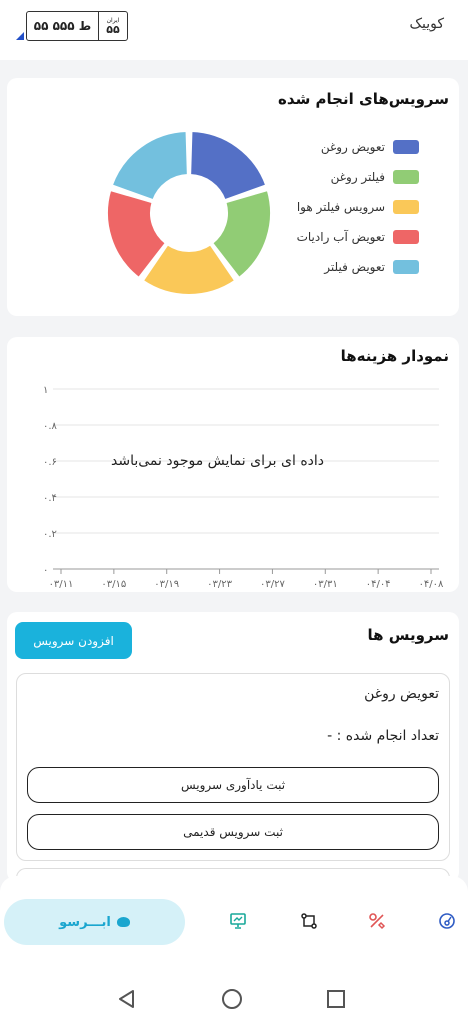 The height and width of the screenshot is (1024, 468). Describe the element at coordinates (383, 736) in the screenshot. I see `service-count: تعداد انجام شده : -` at that location.